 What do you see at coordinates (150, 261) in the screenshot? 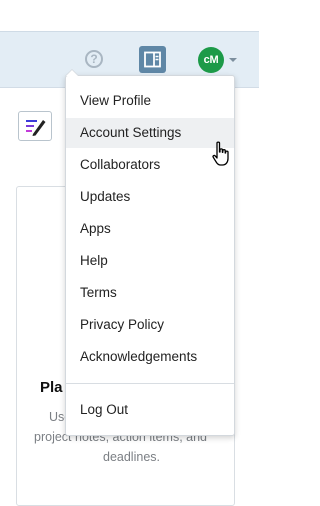
I see `menu-item-help: Help` at bounding box center [150, 261].